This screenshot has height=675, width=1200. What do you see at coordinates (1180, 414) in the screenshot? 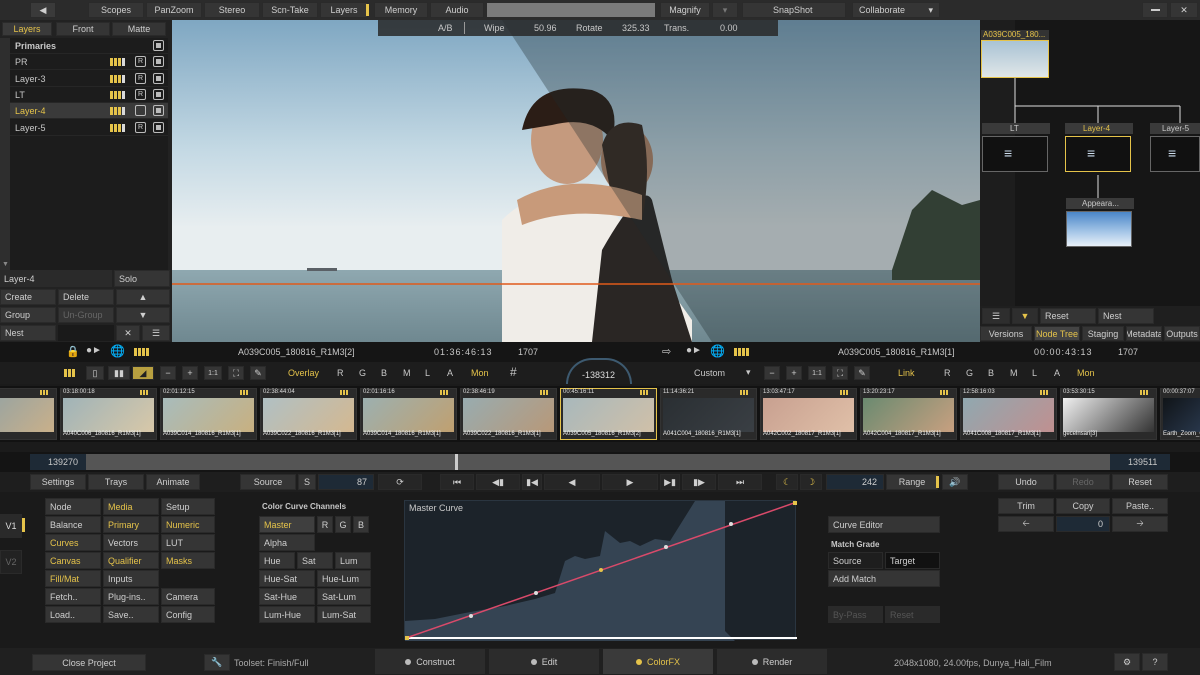
I see `thumbnail: 00:00:37:07 Earth_Zoom_Clo` at bounding box center [1180, 414].